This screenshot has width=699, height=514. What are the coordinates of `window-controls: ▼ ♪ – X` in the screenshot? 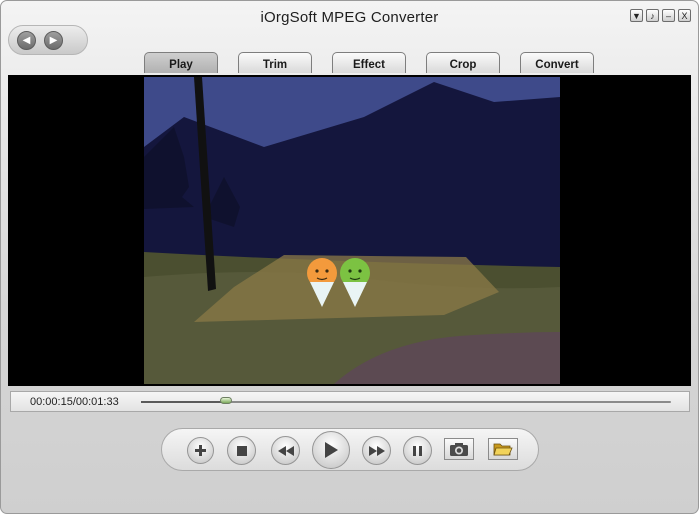 It's located at (660, 15).